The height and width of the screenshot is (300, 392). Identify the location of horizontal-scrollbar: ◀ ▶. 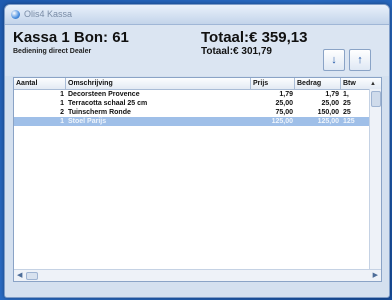
(197, 275).